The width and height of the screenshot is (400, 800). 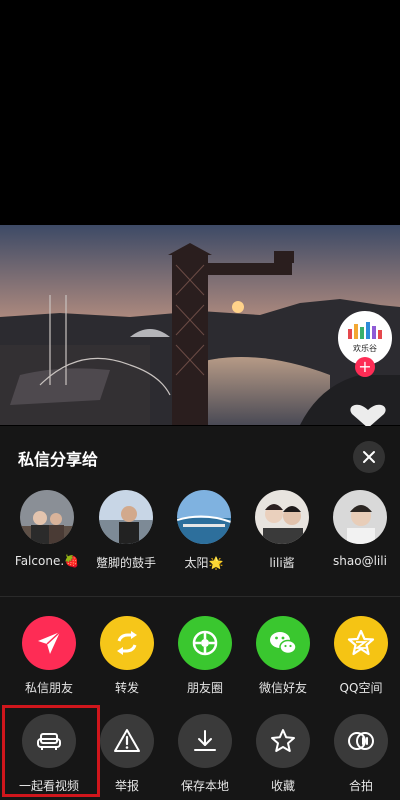 I want to click on share-qzone-button: QQ空间, so click(x=361, y=656).